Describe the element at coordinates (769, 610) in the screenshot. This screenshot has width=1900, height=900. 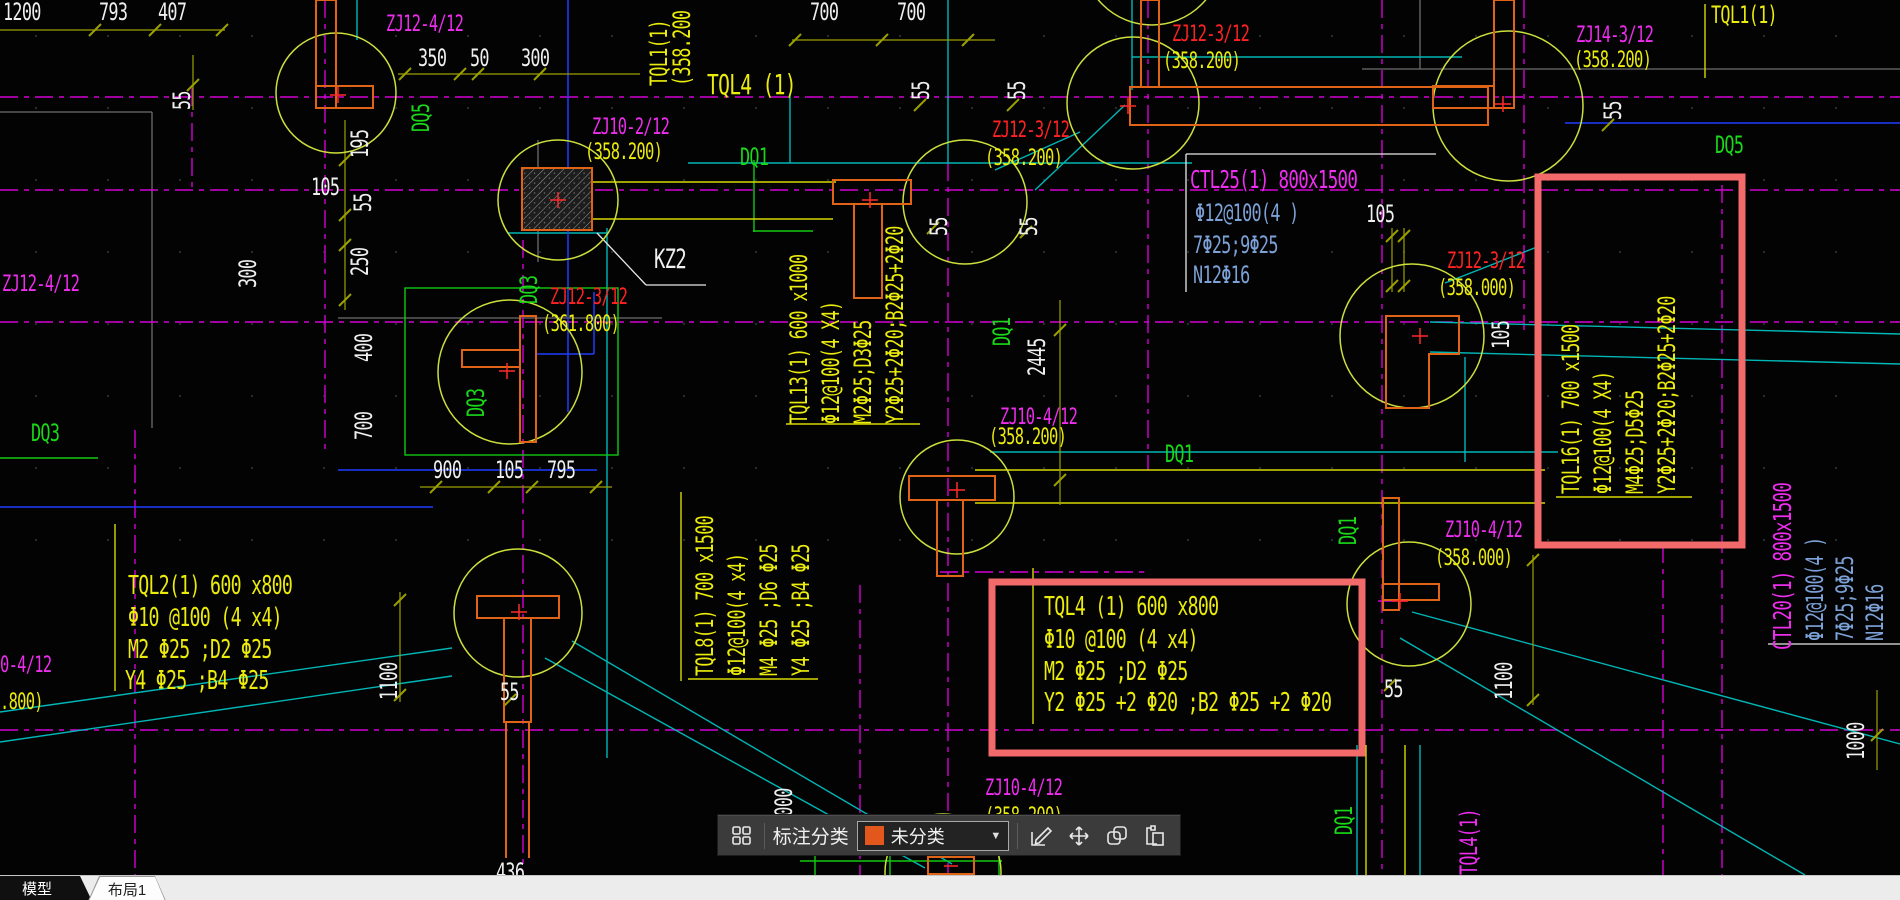
I see `cad-text: M4 Φ25 ;D6 Φ25` at that location.